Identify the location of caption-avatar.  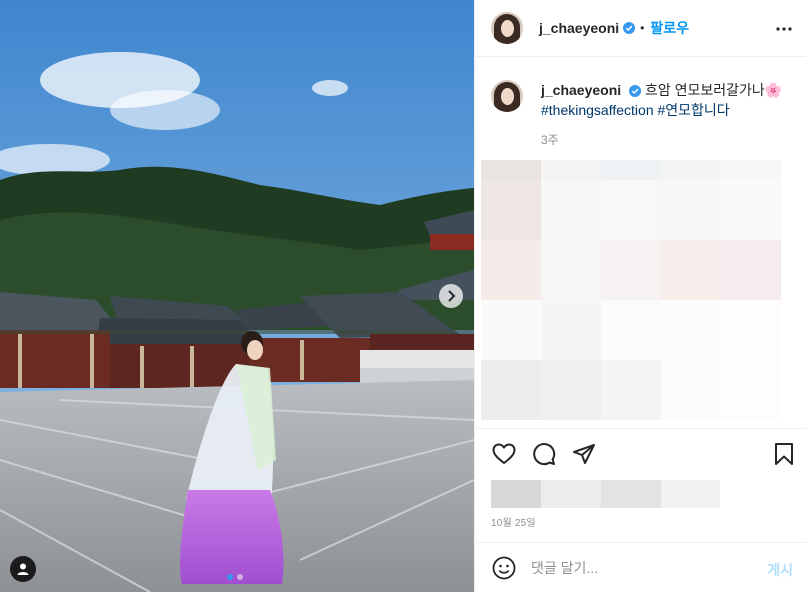
(507, 96).